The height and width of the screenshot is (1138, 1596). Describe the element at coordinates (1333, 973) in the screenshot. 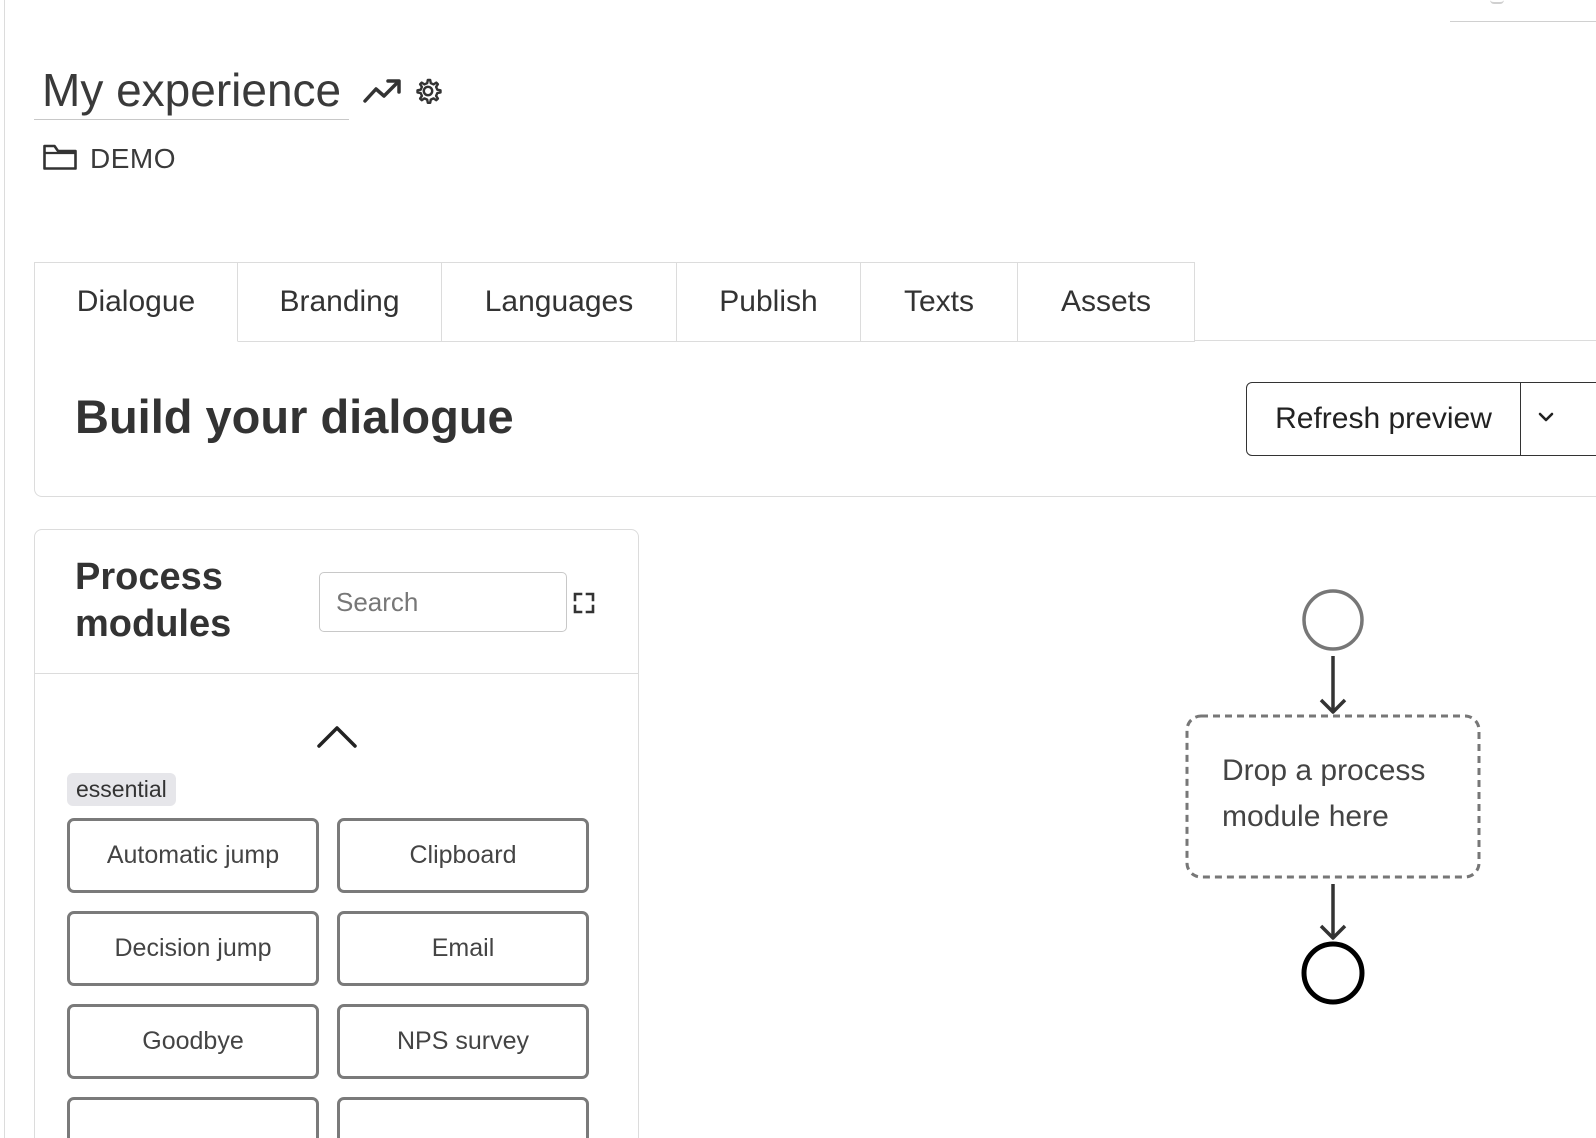

I see `end-node` at that location.